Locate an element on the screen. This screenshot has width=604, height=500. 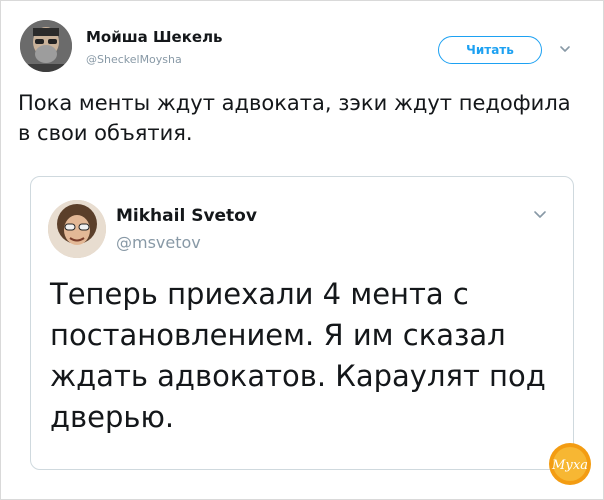
avatar is located at coordinates (46, 46).